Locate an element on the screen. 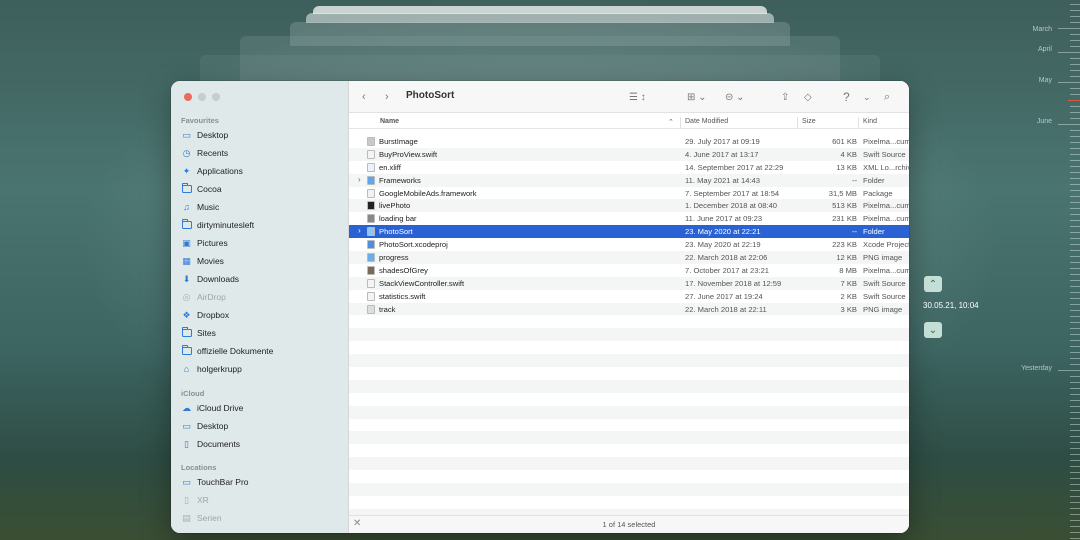  file-row: › PhotoSort 23. May 2020 at 22:21 -- Folder is located at coordinates (629, 232).